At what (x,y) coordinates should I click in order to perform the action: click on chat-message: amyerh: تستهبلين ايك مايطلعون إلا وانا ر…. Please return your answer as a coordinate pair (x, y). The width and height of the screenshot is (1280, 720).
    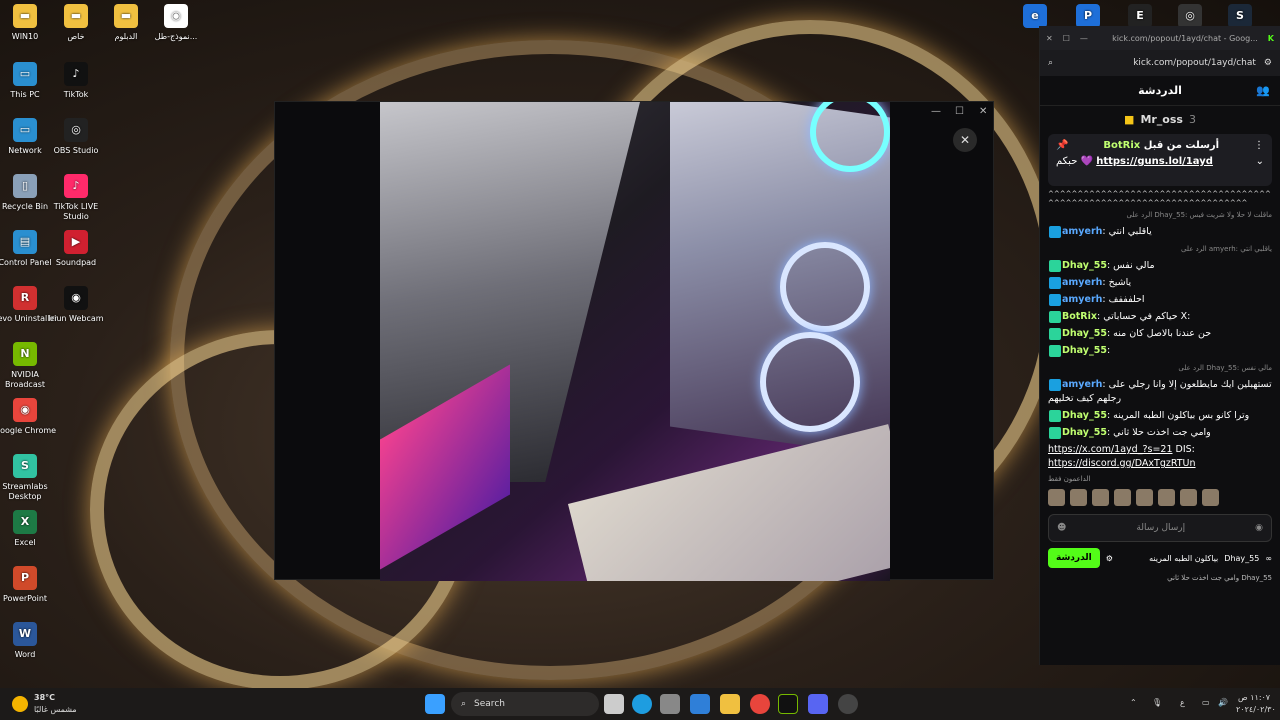
    Looking at the image, I should click on (1160, 392).